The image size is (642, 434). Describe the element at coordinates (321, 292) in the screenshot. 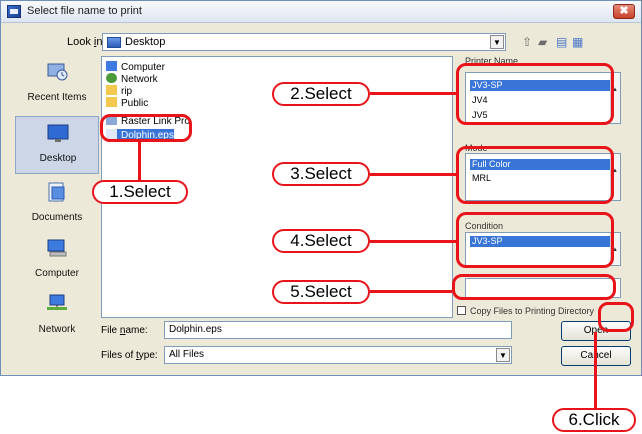

I see `annotation-label-5: 5.Select` at that location.